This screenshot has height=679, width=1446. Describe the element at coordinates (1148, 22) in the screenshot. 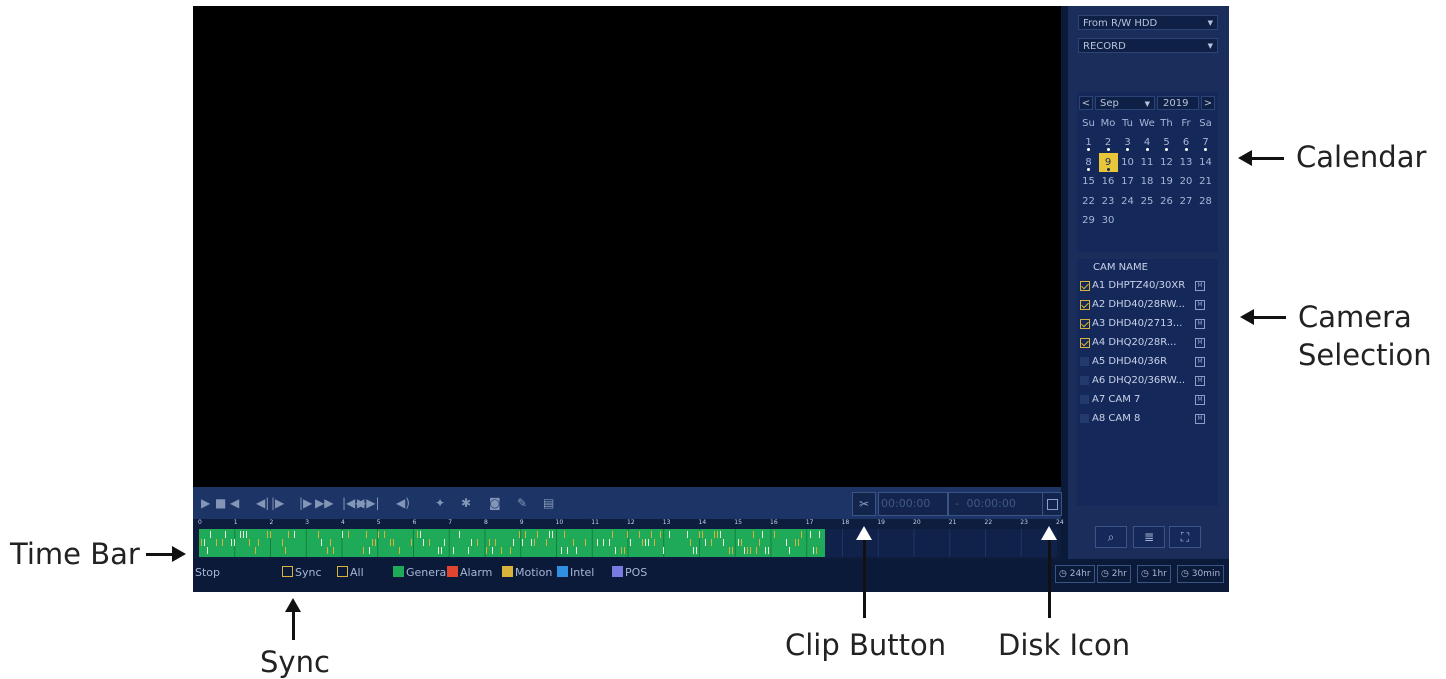

I see `source-dropdown: From R/W HDD ▼` at that location.